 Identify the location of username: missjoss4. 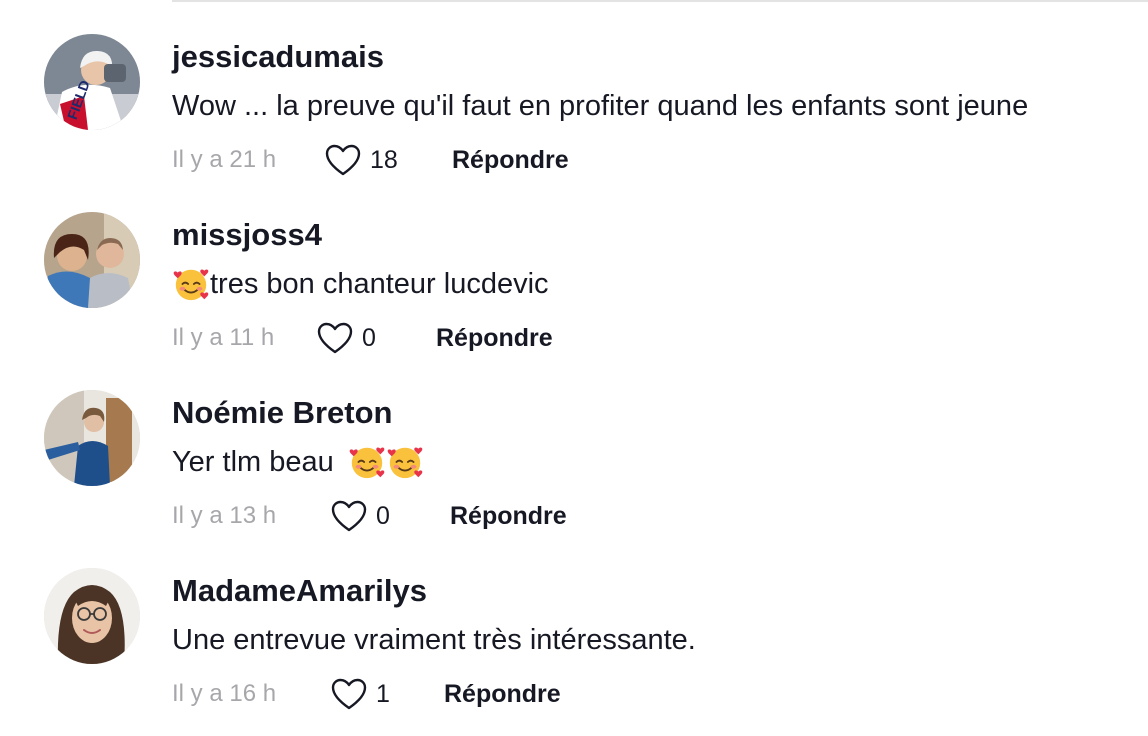
(247, 235).